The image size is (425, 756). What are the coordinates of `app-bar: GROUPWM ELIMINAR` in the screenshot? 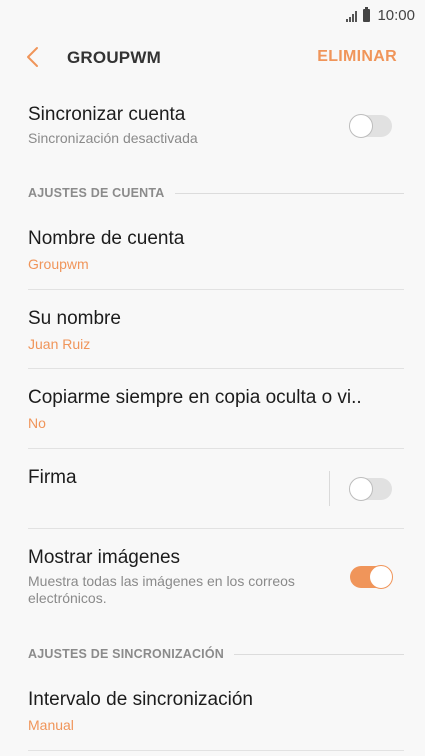 It's located at (212, 57).